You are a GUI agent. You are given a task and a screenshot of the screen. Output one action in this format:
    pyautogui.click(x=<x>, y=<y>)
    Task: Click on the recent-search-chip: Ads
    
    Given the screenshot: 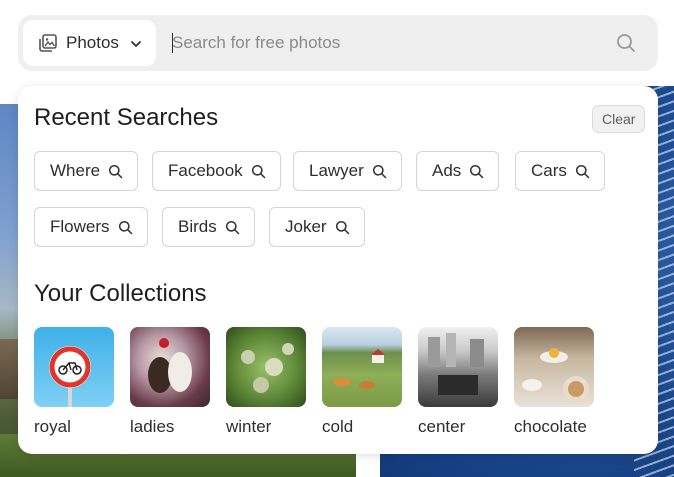 What is the action you would take?
    pyautogui.click(x=458, y=171)
    